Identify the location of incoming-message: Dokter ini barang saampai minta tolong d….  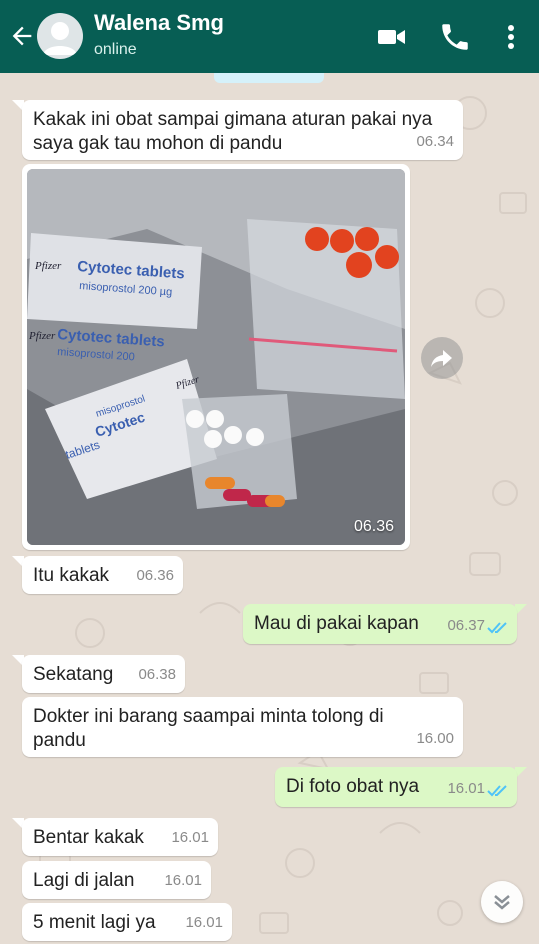
(242, 727).